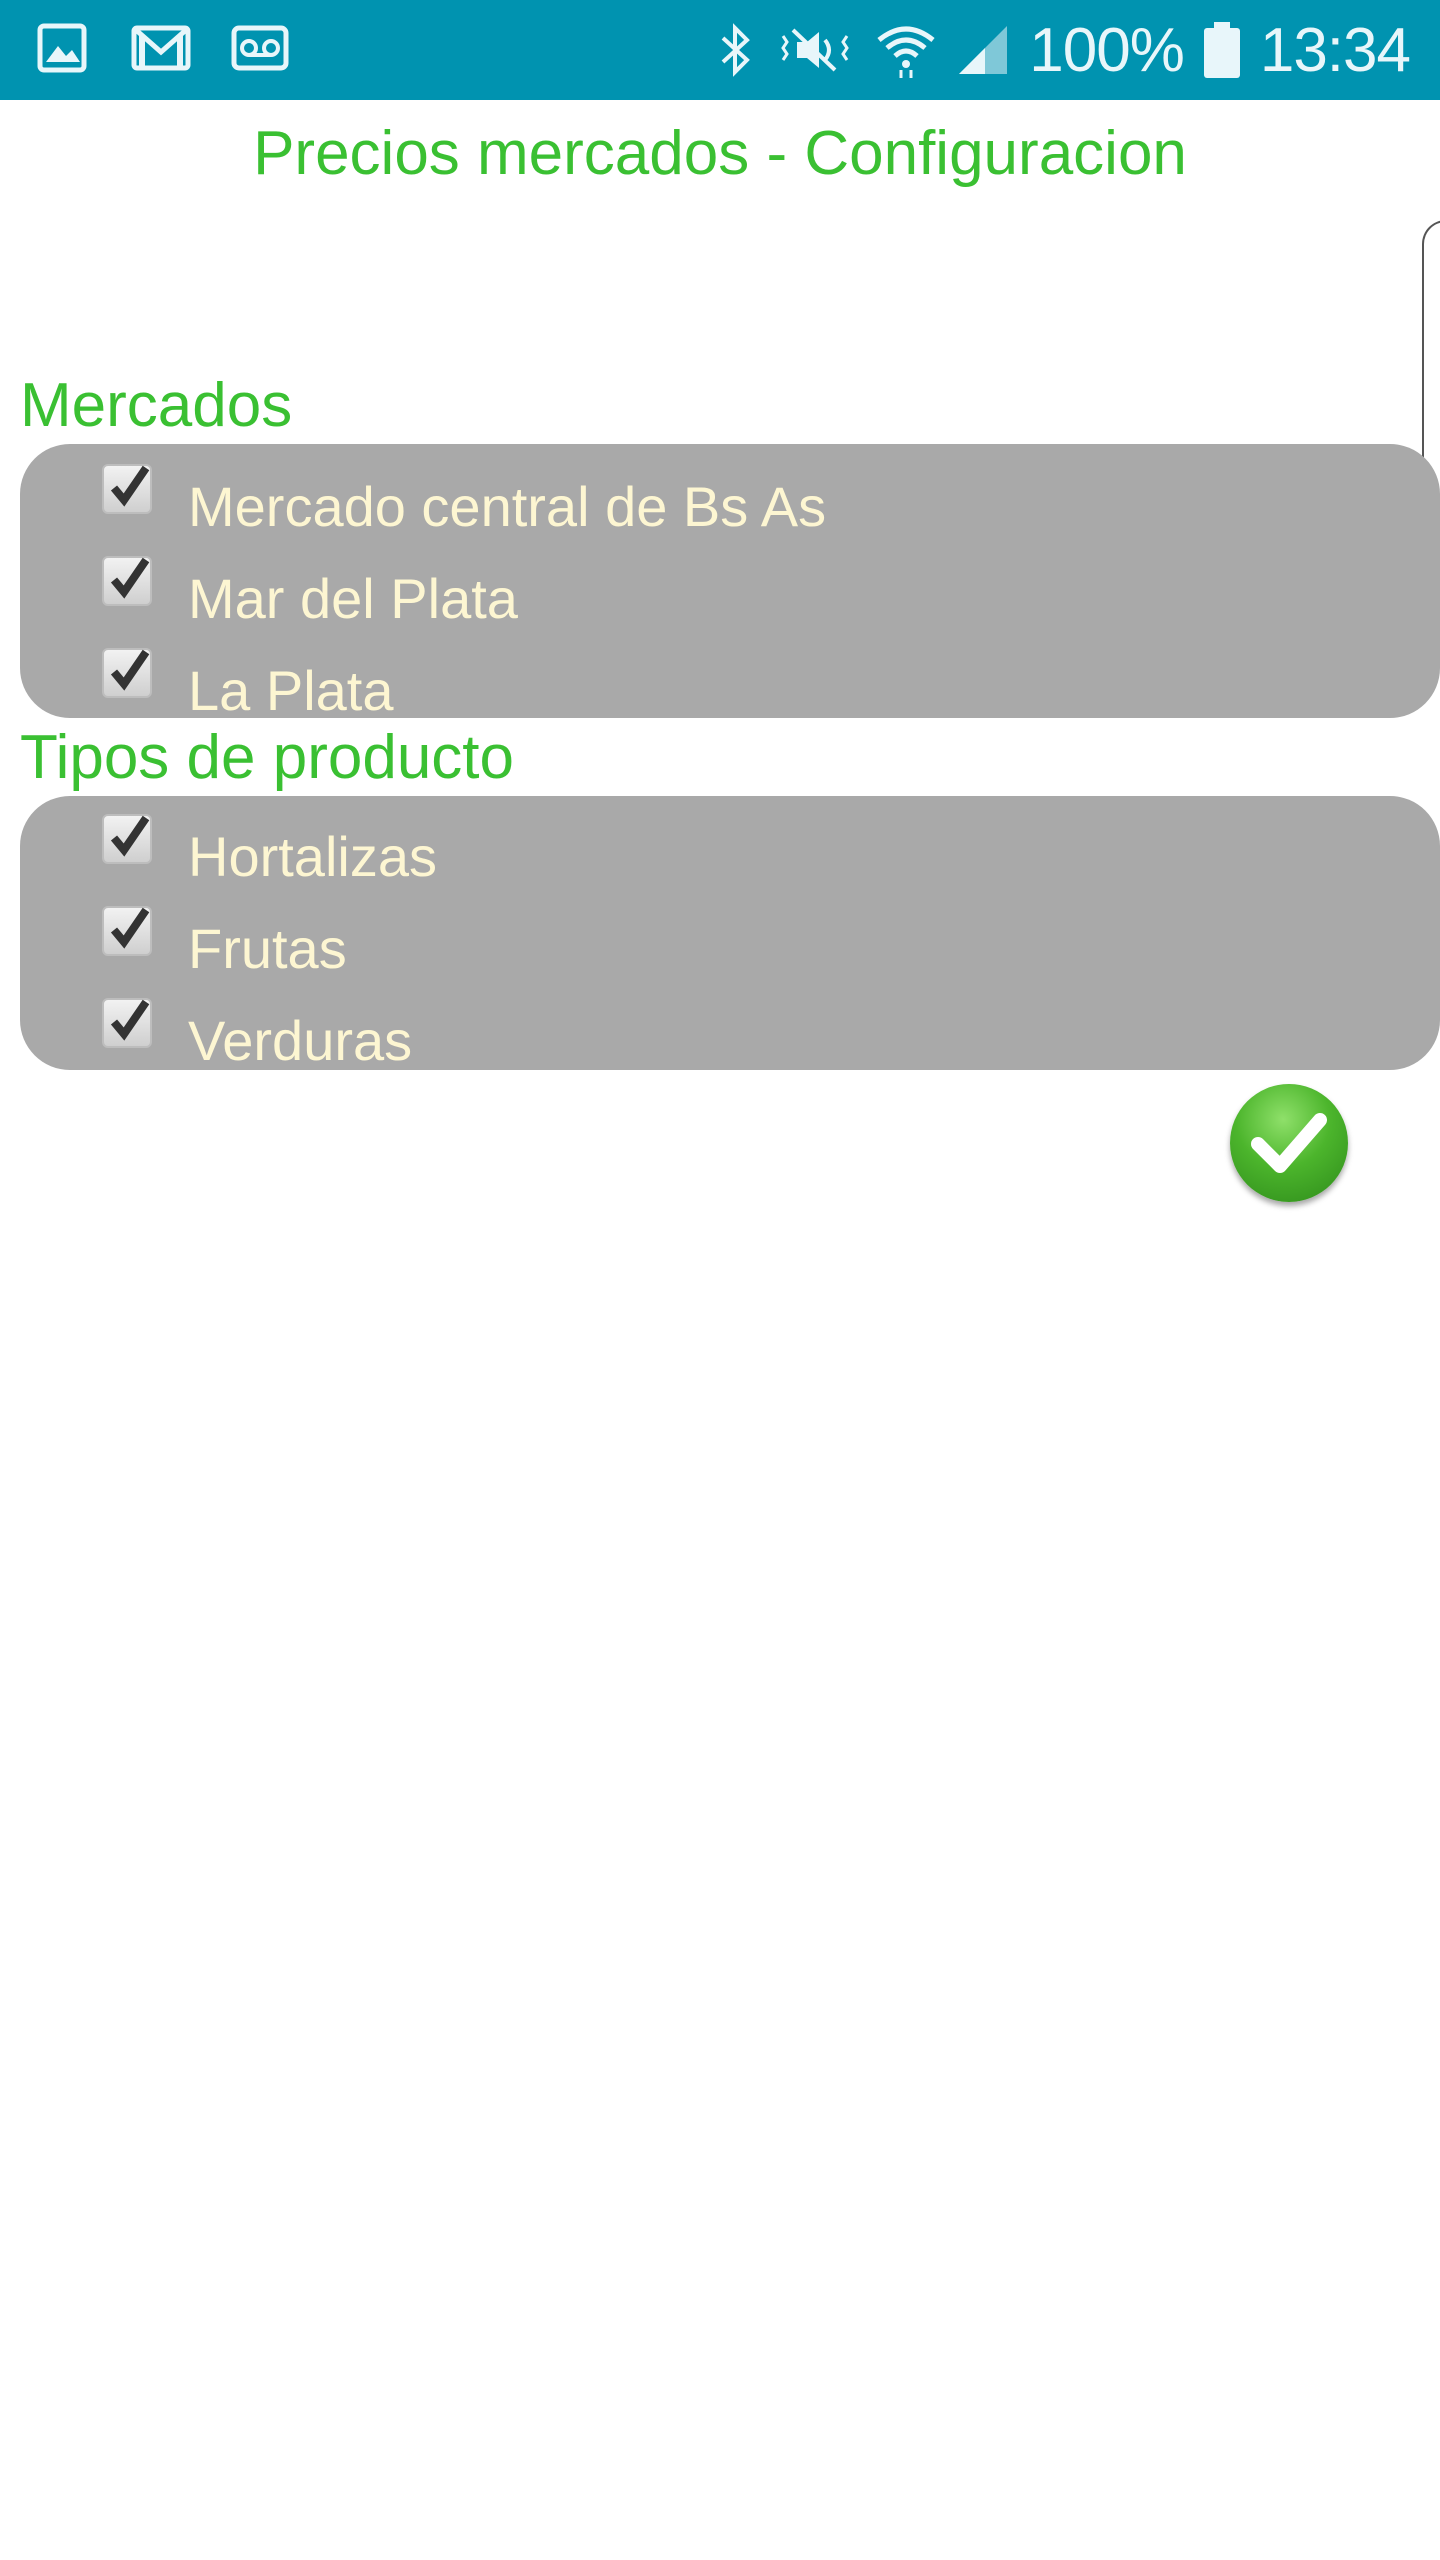 The height and width of the screenshot is (2560, 1440). Describe the element at coordinates (300, 1040) in the screenshot. I see `checkbox-label: Verduras` at that location.